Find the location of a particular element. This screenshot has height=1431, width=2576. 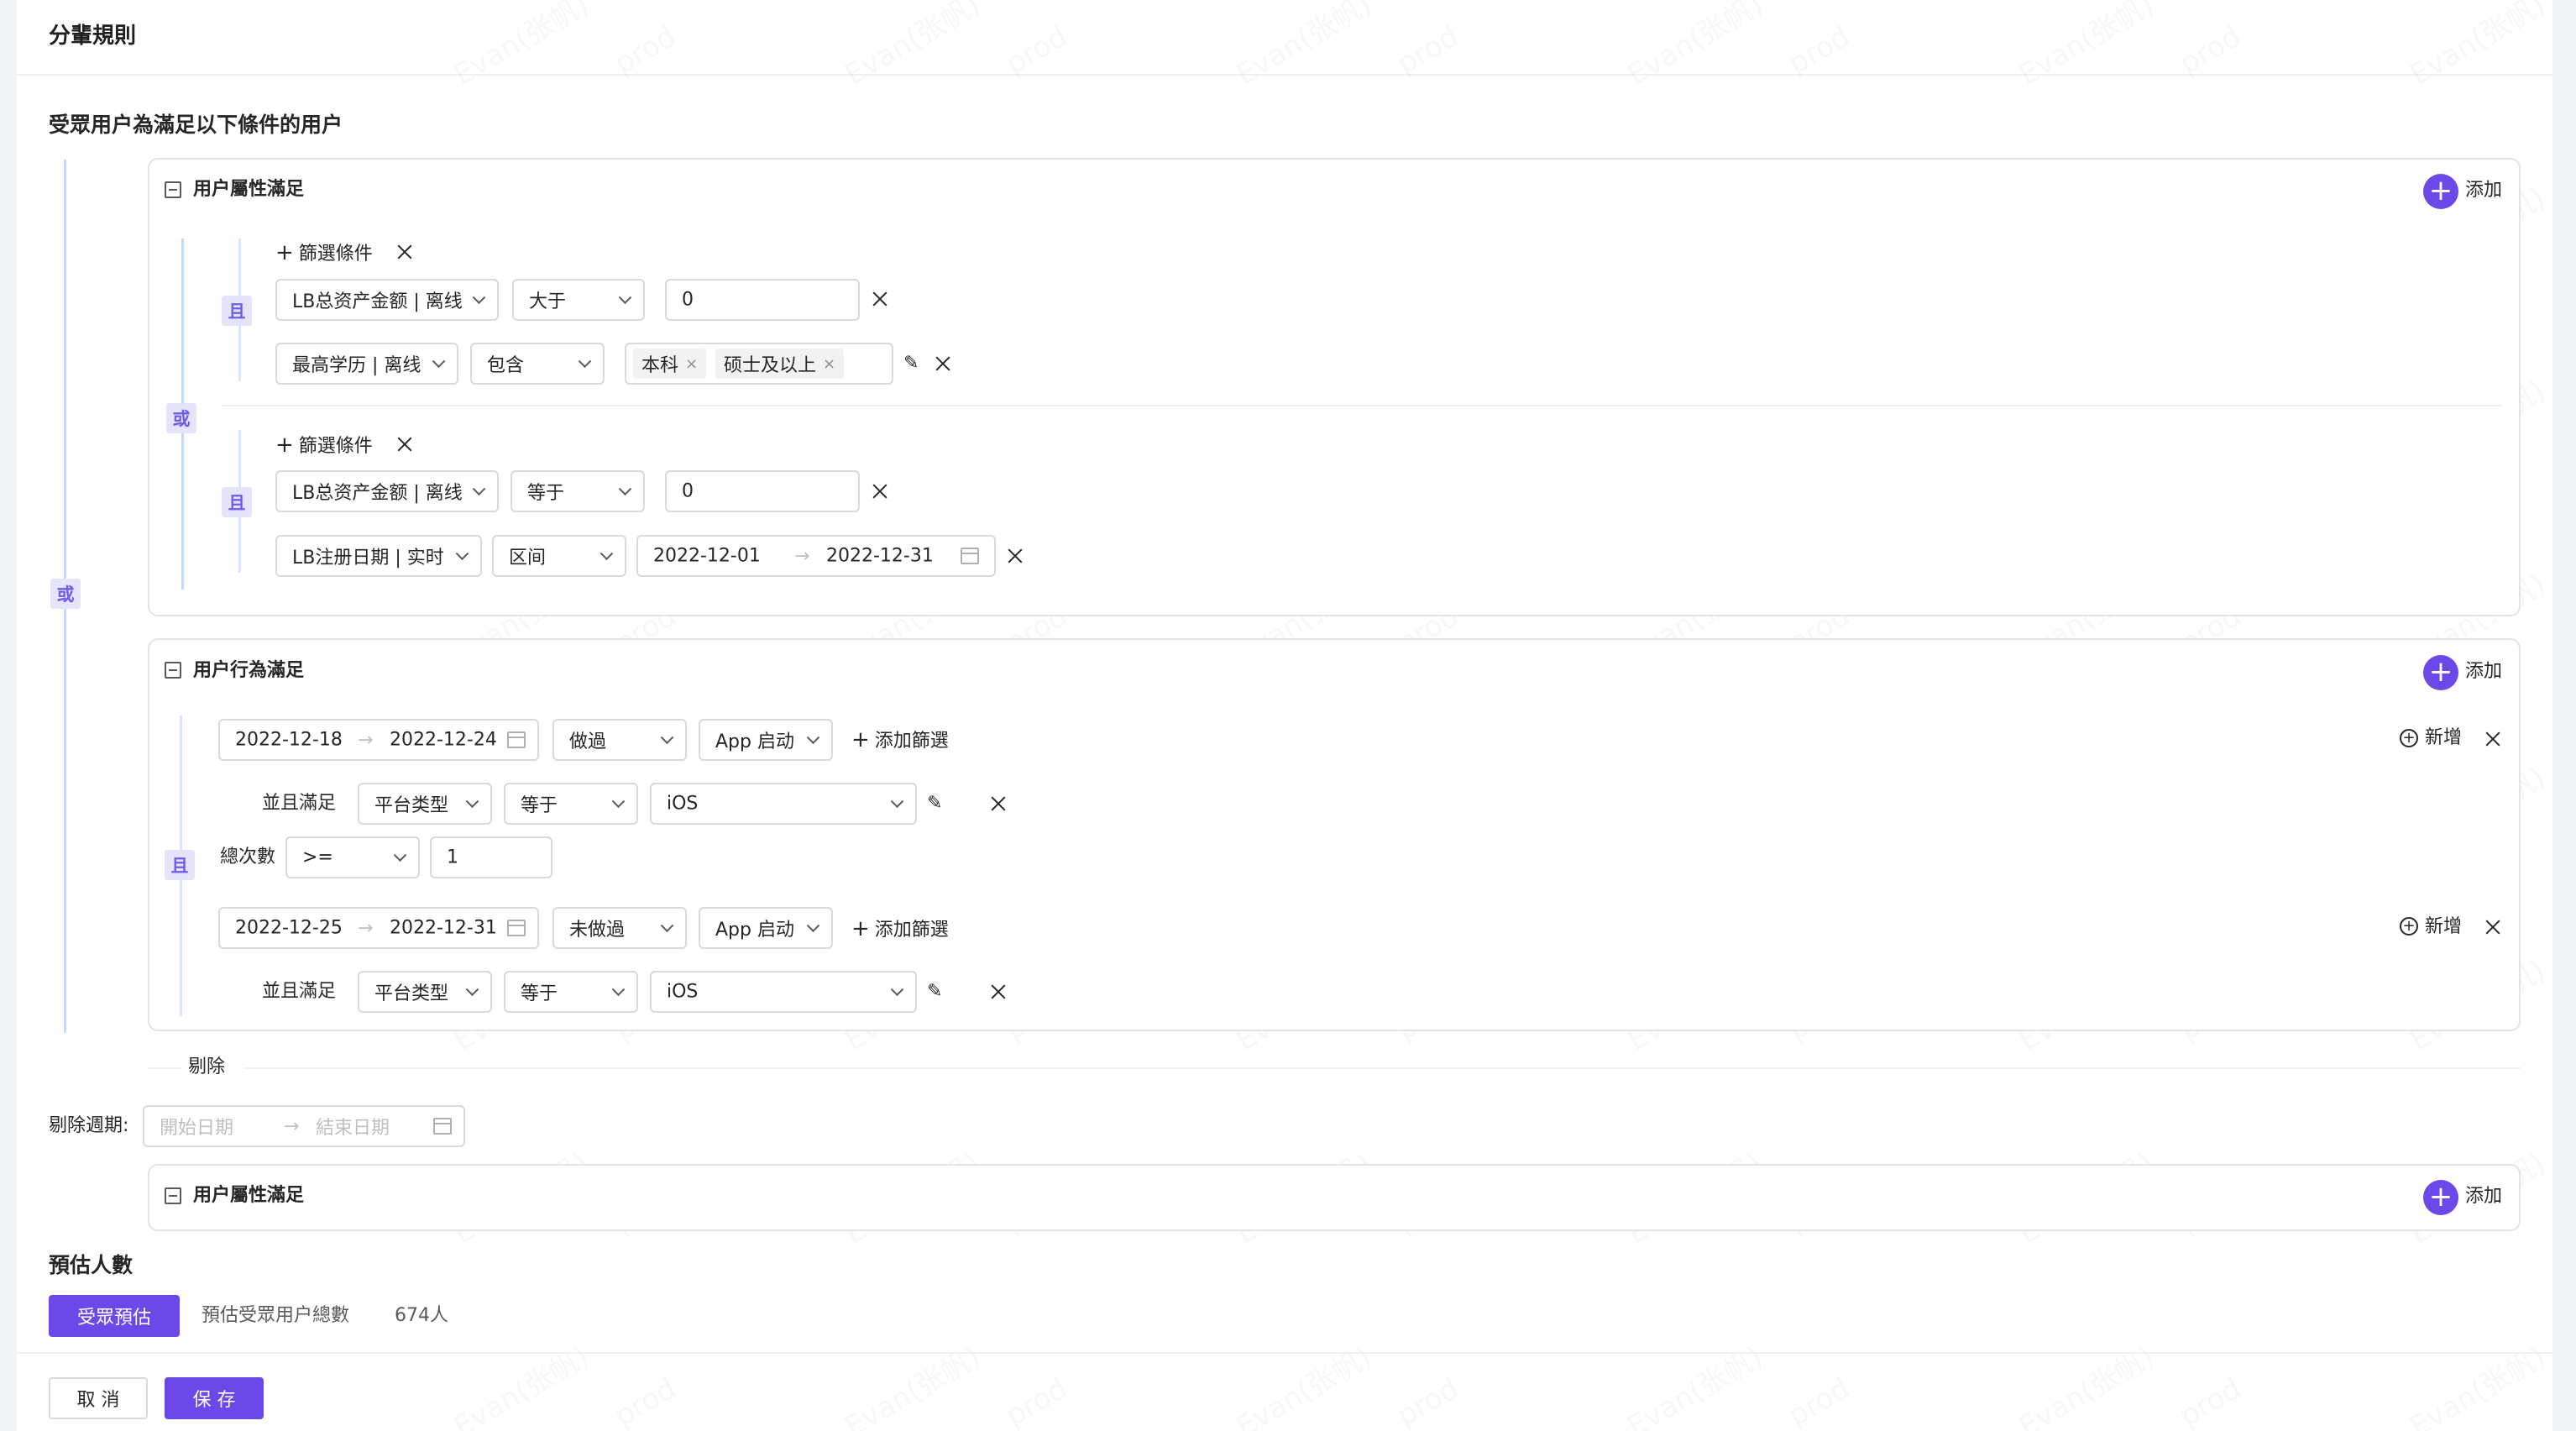

total-operator-select: >= is located at coordinates (353, 857).